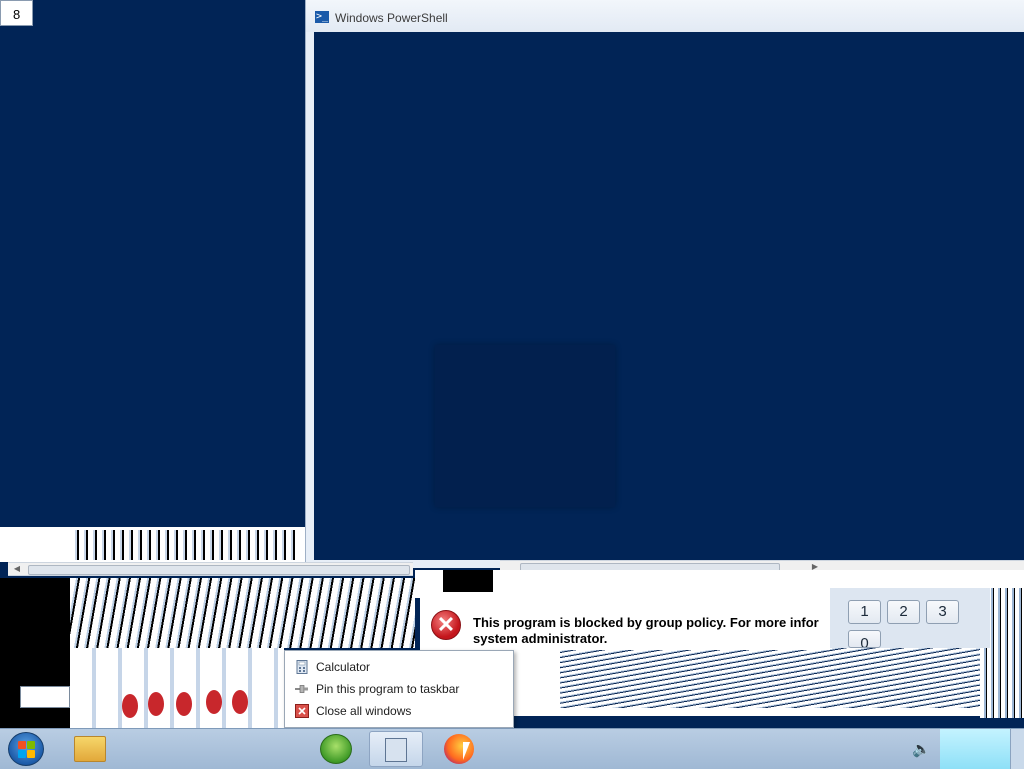 This screenshot has height=769, width=1024. I want to click on left-horizontal-scrollbar: ◀, so click(210, 569).